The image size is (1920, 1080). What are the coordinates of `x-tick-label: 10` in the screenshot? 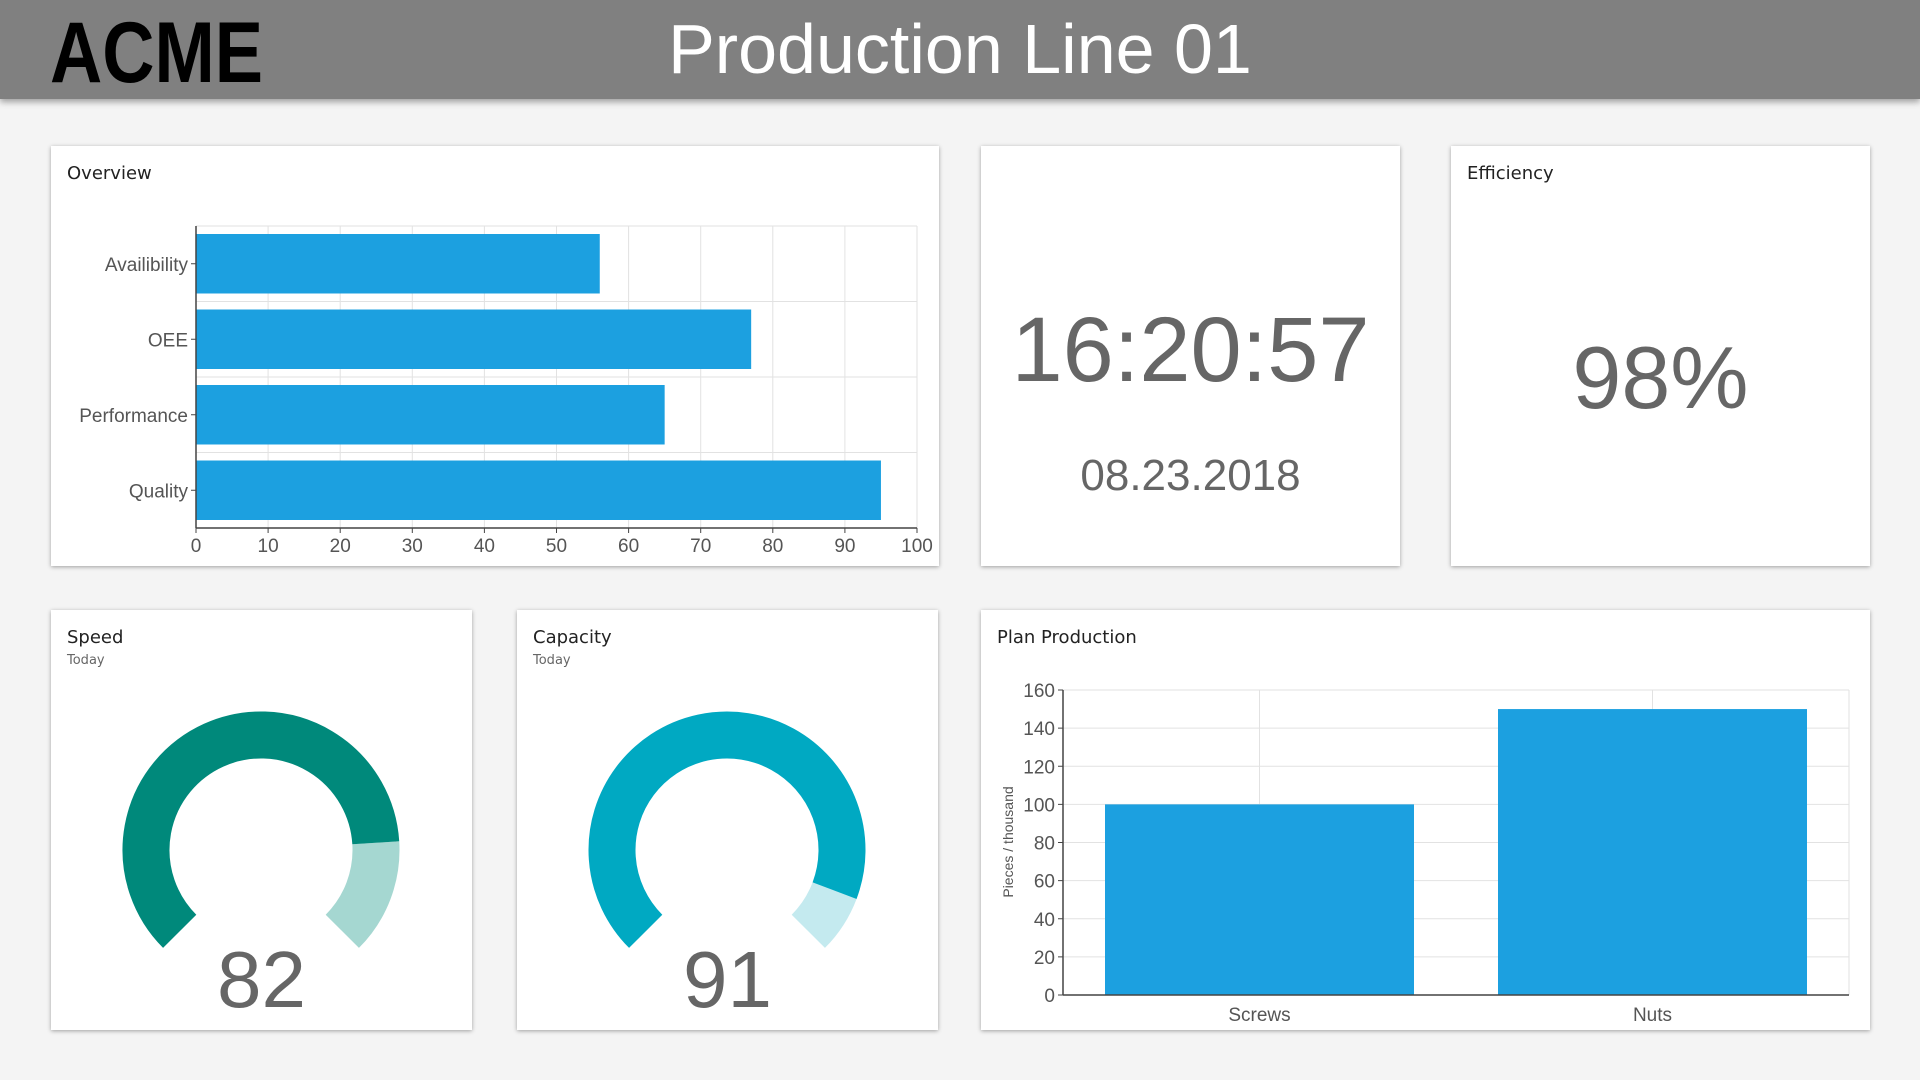 It's located at (268, 546).